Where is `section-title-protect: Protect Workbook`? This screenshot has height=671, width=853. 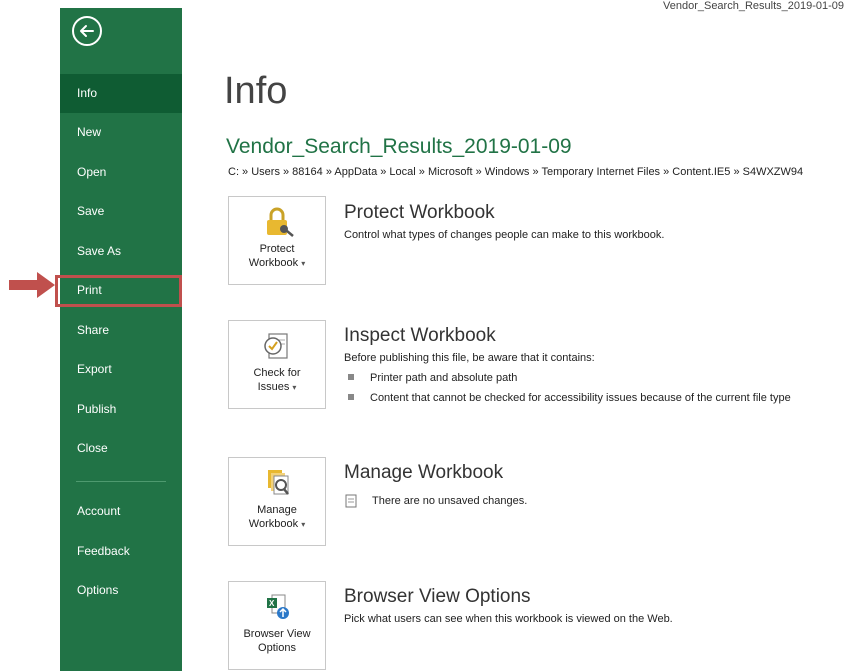 section-title-protect: Protect Workbook is located at coordinates (419, 212).